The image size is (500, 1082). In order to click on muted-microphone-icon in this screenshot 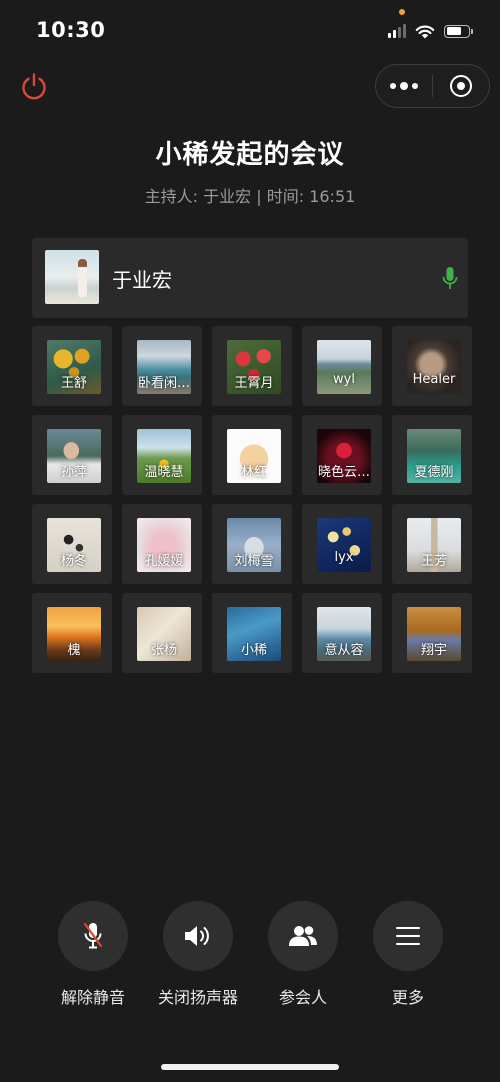, I will do `click(93, 935)`.